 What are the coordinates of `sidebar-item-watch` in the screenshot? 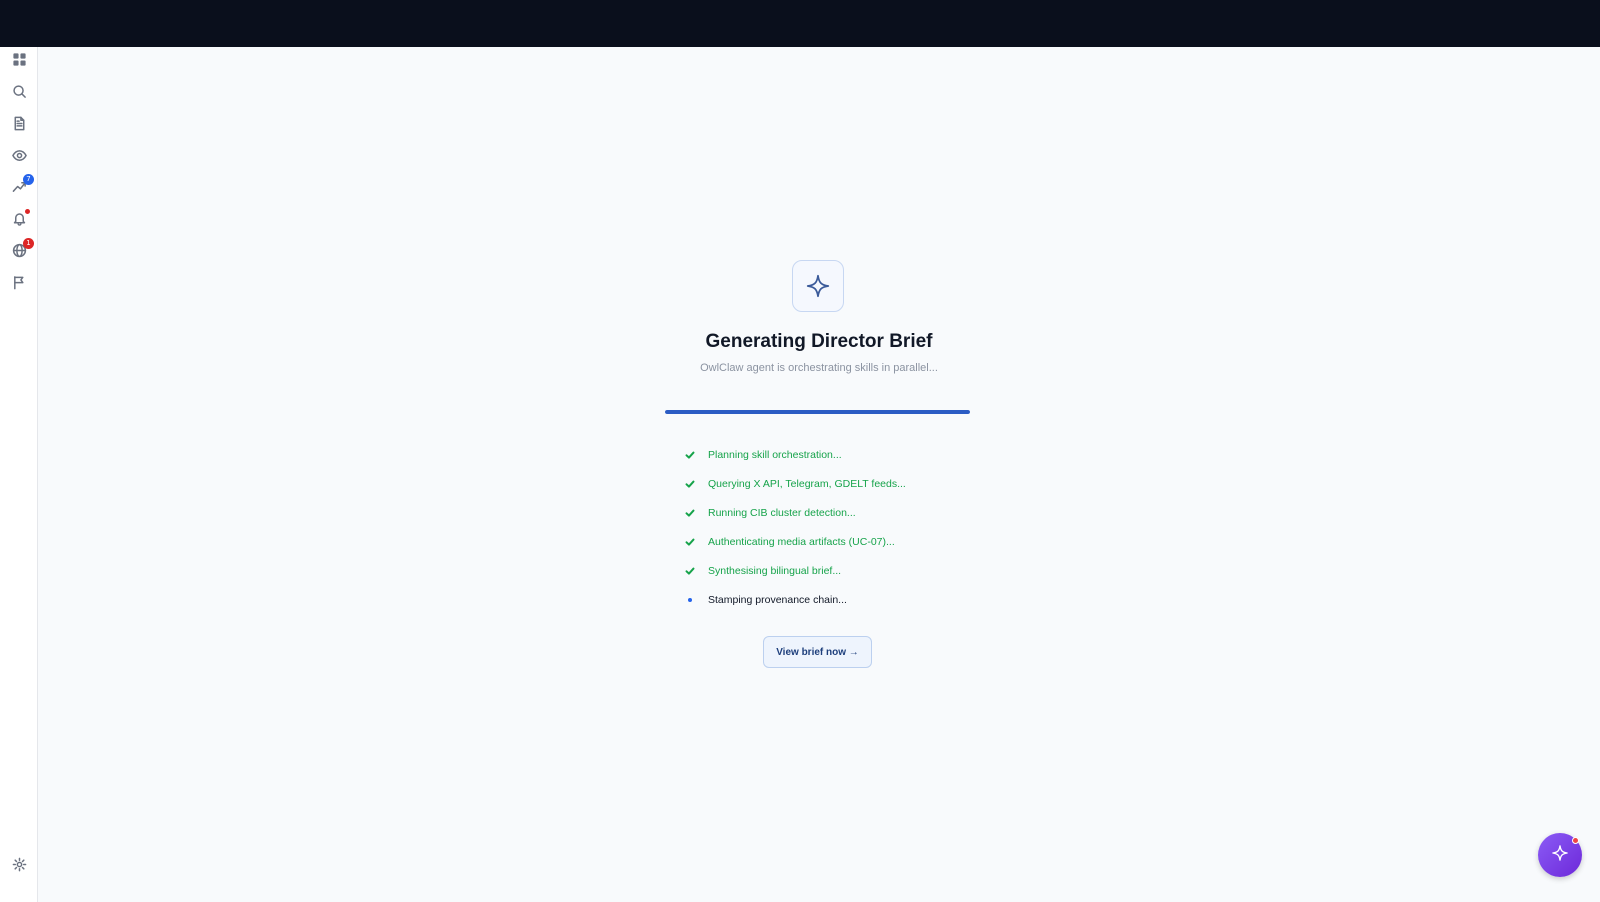 It's located at (19, 158).